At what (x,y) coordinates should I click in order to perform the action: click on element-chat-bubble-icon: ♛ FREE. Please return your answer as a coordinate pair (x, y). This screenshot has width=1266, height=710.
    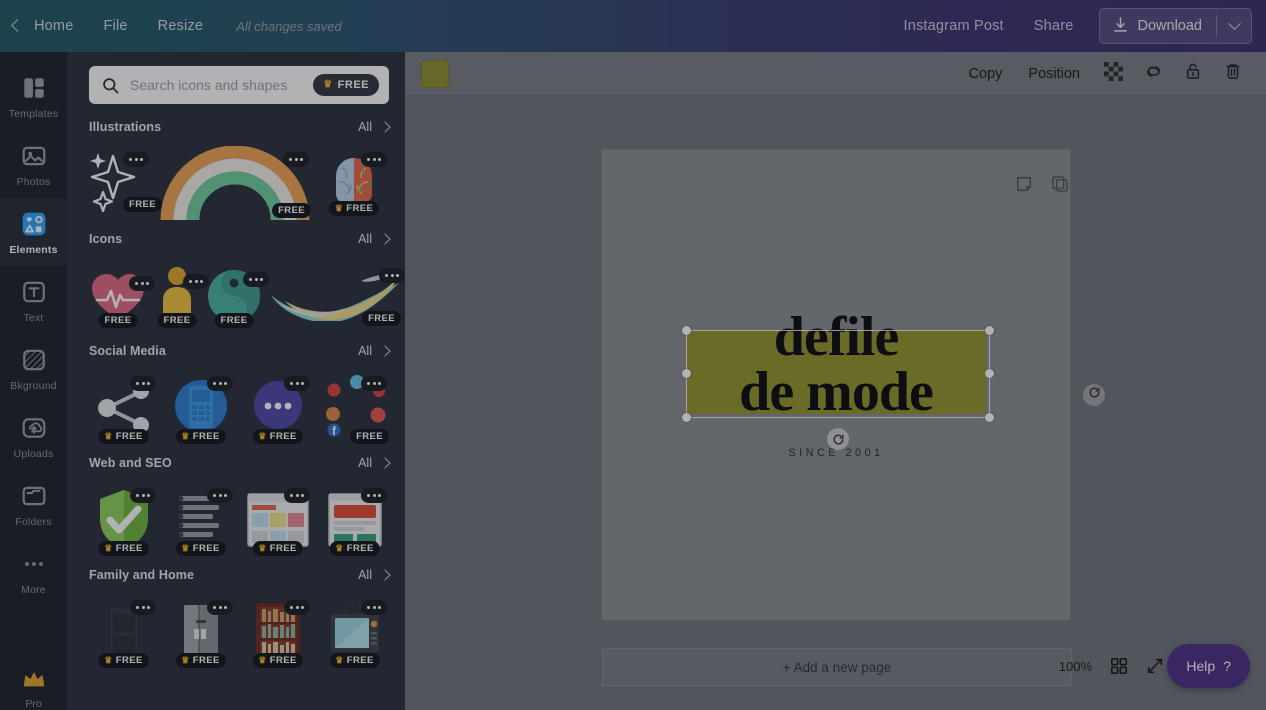
    Looking at the image, I should click on (277, 408).